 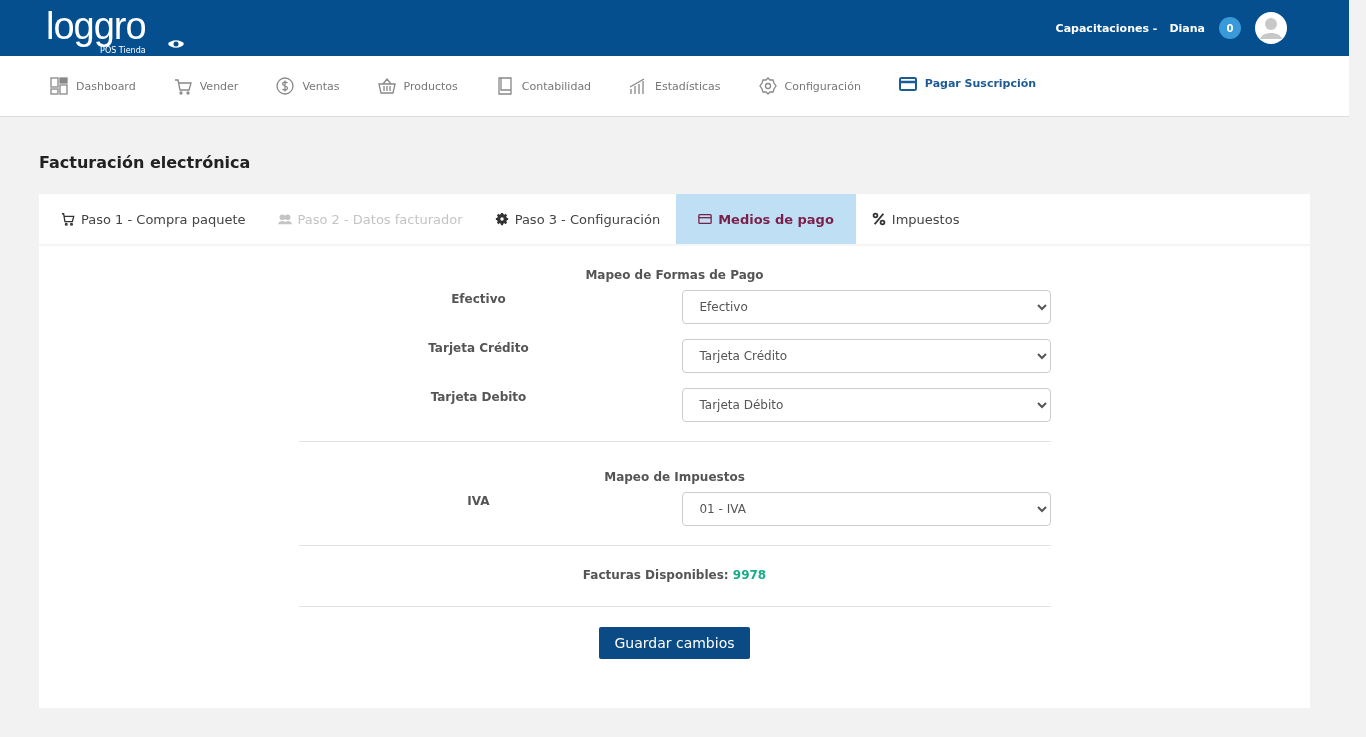 I want to click on nav-item: Ventas, so click(x=308, y=86).